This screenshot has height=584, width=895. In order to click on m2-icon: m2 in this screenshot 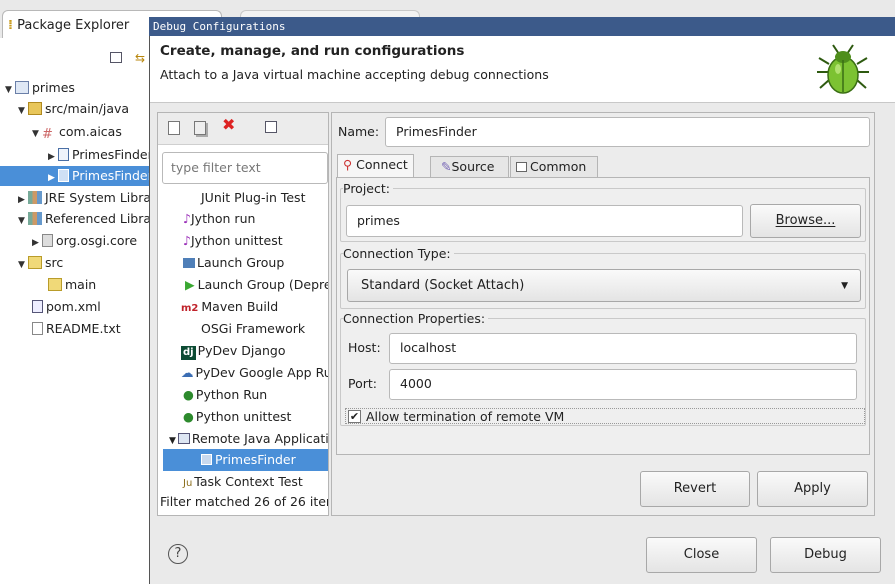, I will do `click(190, 308)`.